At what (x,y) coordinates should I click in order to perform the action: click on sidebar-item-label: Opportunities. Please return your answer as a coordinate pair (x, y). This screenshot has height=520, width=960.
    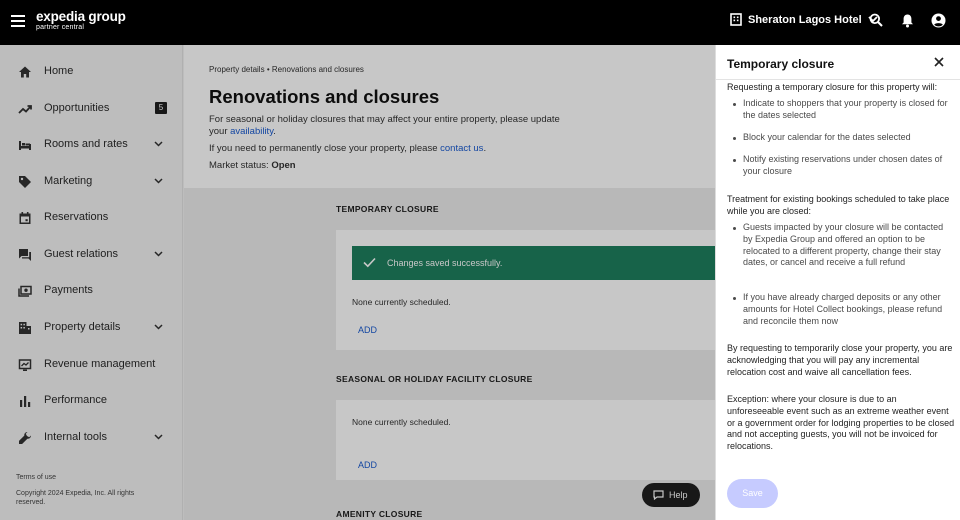
    Looking at the image, I should click on (77, 108).